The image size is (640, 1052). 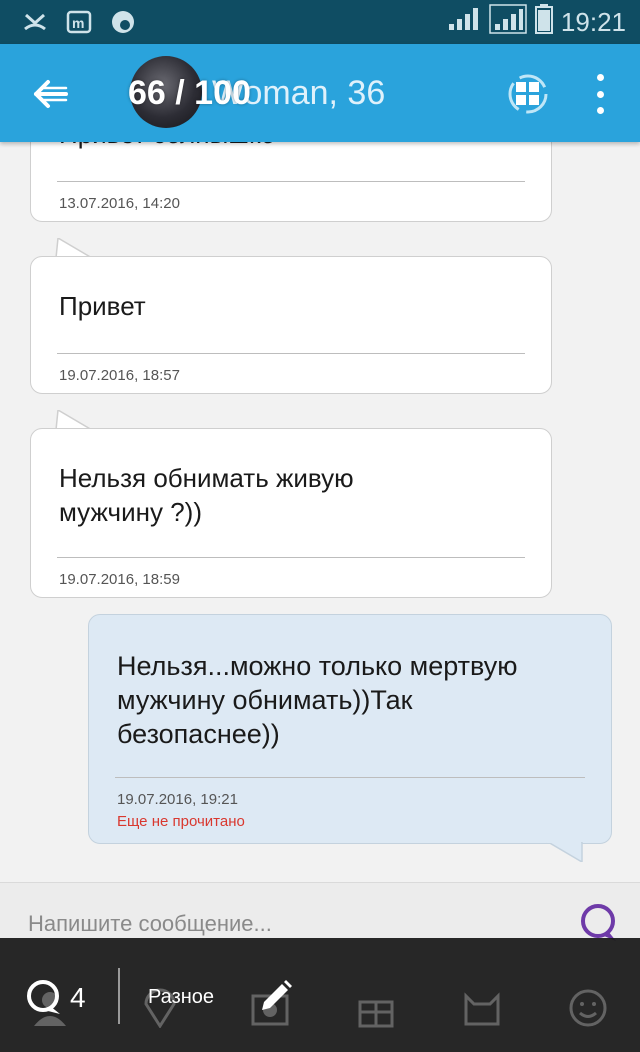 I want to click on mail-m-icon: m, so click(x=79, y=22).